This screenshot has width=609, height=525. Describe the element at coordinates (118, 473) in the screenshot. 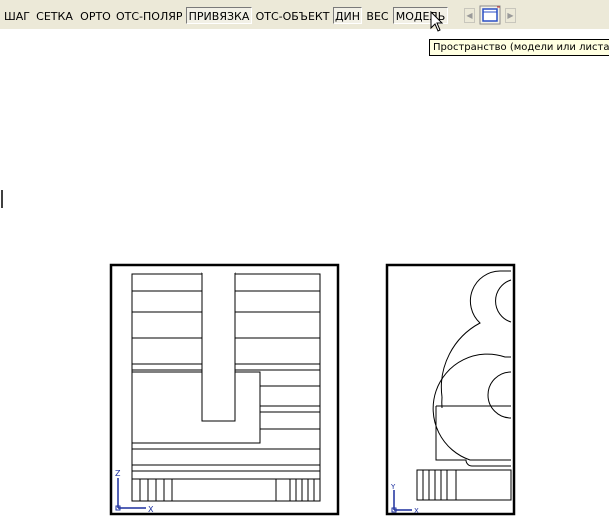

I see `ucs-y-axis-label: Z` at that location.